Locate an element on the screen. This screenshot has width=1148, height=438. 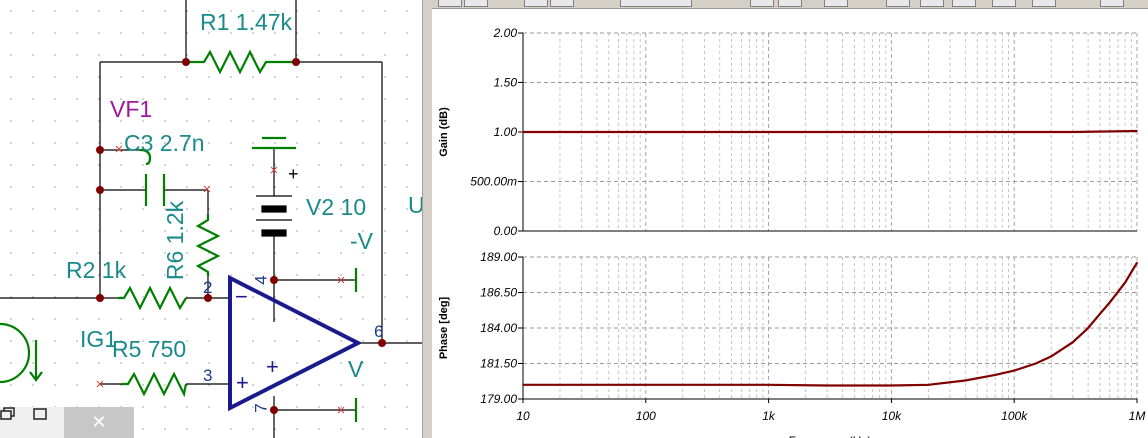
pin-6-label: 6 is located at coordinates (379, 331).